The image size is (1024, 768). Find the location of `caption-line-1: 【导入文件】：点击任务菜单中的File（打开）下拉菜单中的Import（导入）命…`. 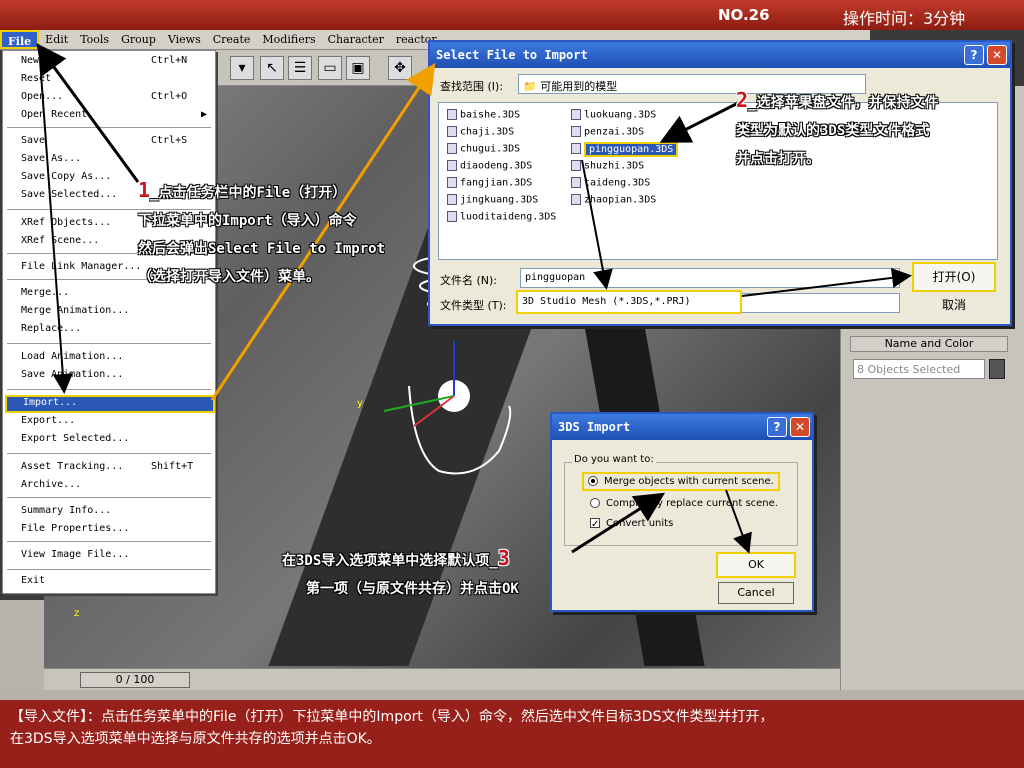

caption-line-1: 【导入文件】：点击任务菜单中的File（打开）下拉菜单中的Import（导入）命… is located at coordinates (392, 717).